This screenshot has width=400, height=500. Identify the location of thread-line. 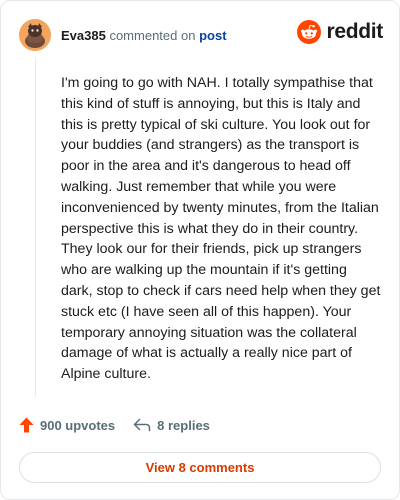
(35, 227).